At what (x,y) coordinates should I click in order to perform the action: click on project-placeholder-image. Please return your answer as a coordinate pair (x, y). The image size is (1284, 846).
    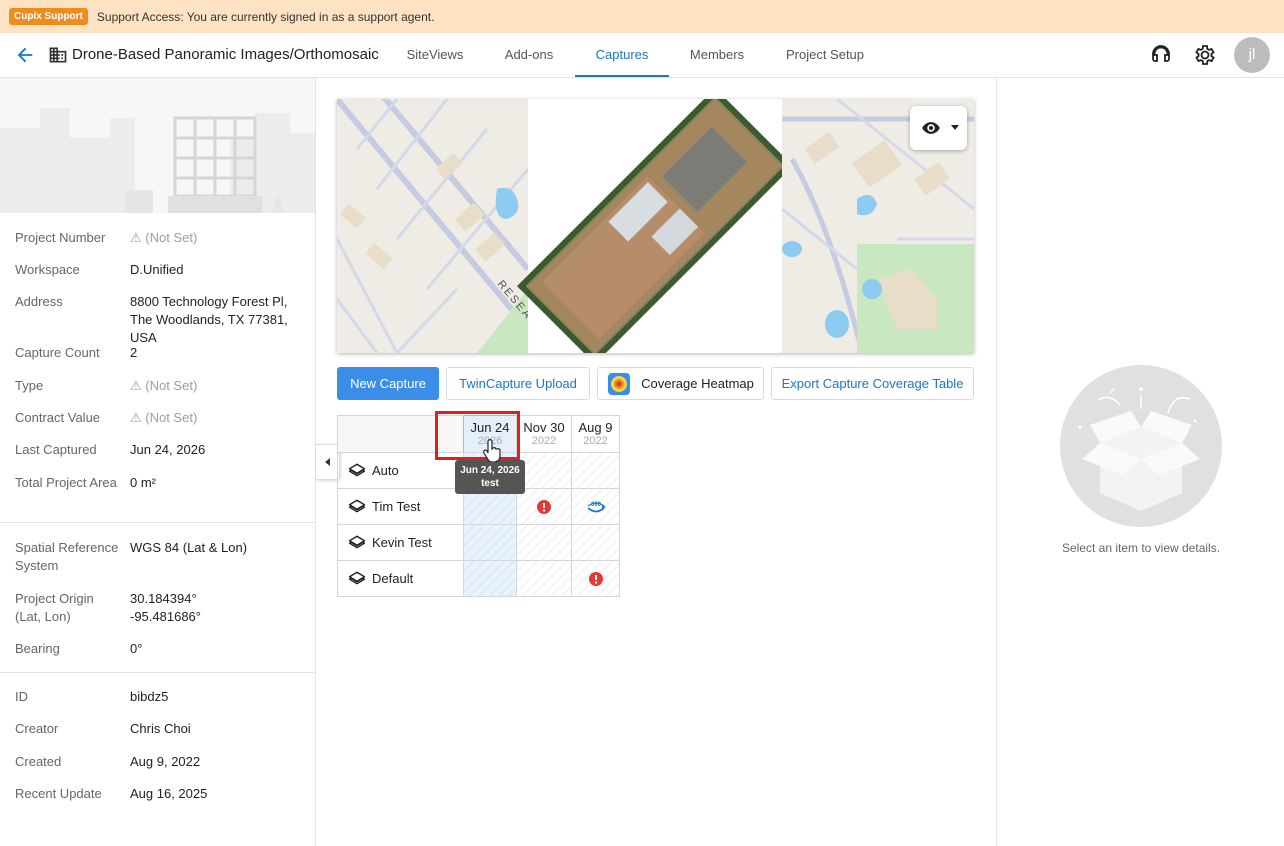
    Looking at the image, I should click on (157, 145).